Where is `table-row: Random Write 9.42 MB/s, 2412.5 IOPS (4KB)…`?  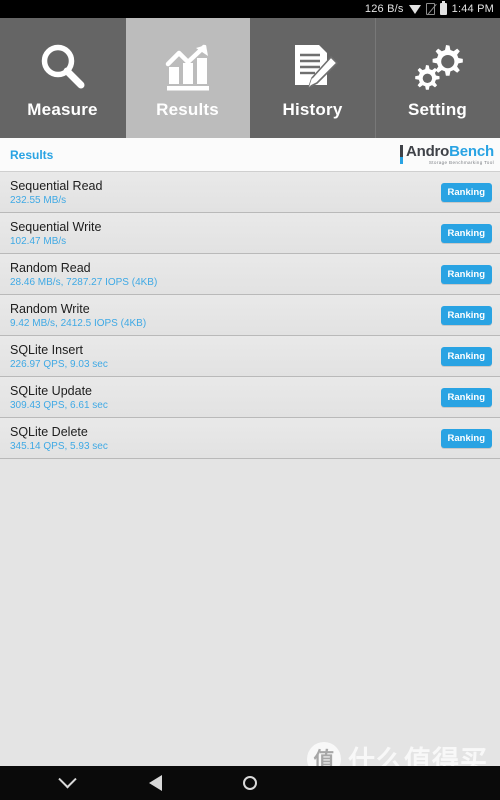
table-row: Random Write 9.42 MB/s, 2412.5 IOPS (4KB)… is located at coordinates (250, 315).